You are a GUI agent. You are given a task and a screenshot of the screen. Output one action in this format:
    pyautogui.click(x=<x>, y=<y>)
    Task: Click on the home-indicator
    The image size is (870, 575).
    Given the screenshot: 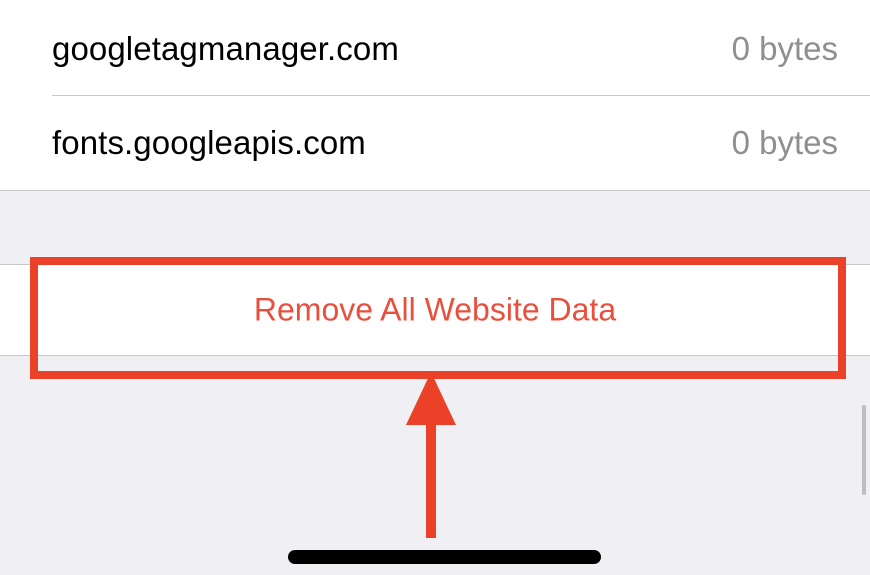 What is the action you would take?
    pyautogui.click(x=444, y=557)
    